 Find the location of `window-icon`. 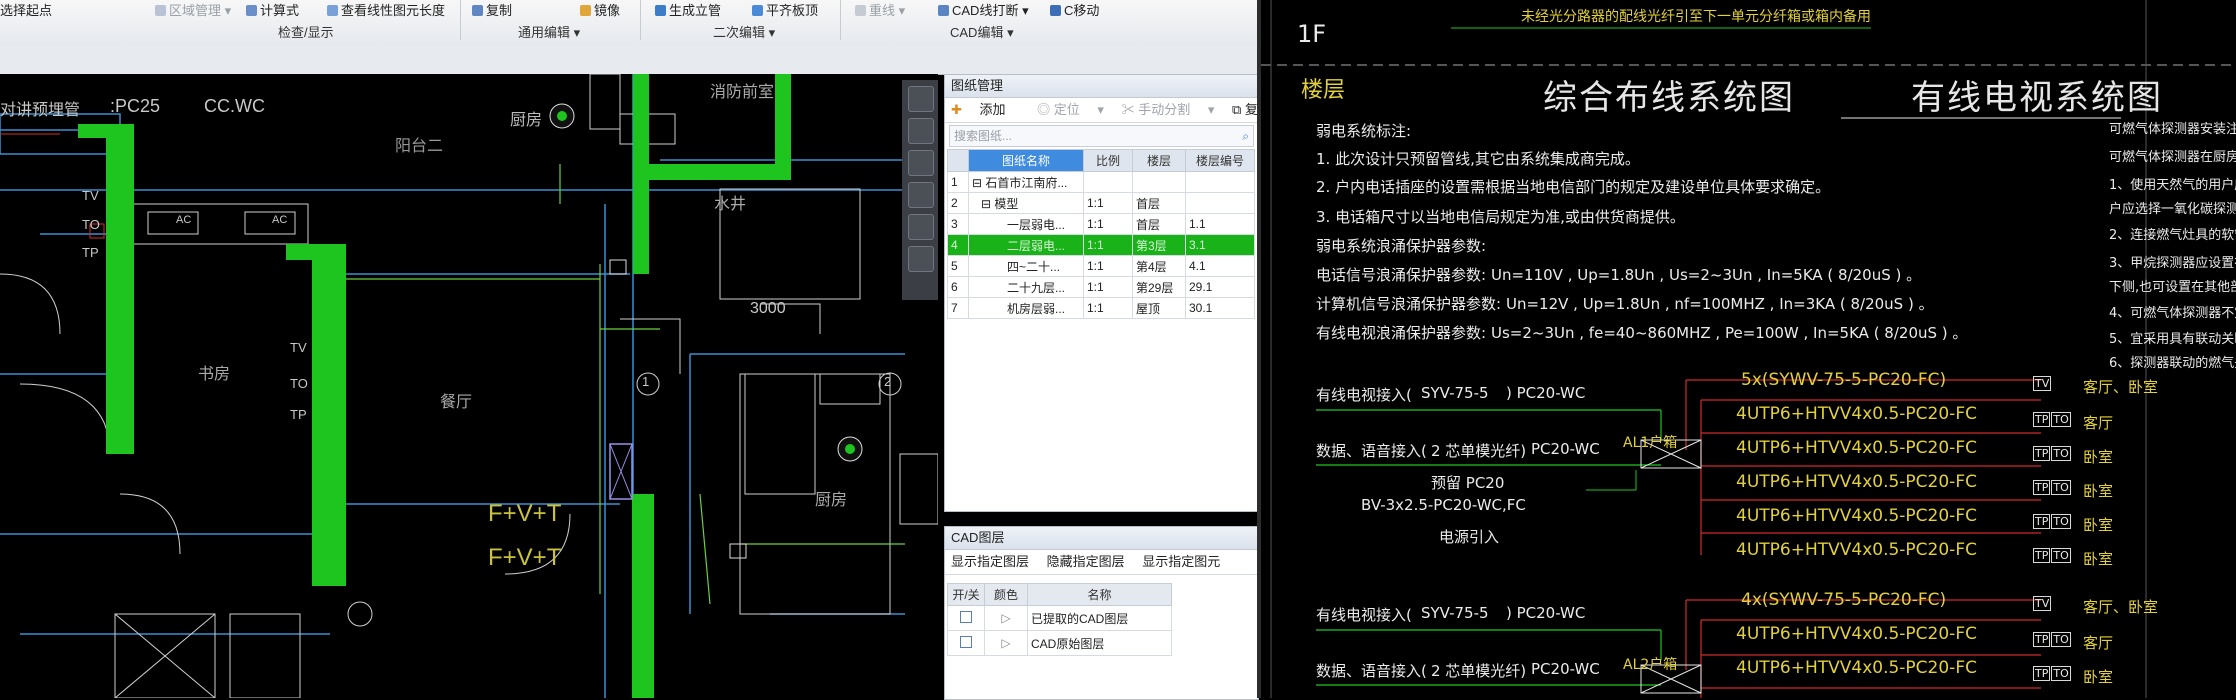

window-icon is located at coordinates (921, 195).